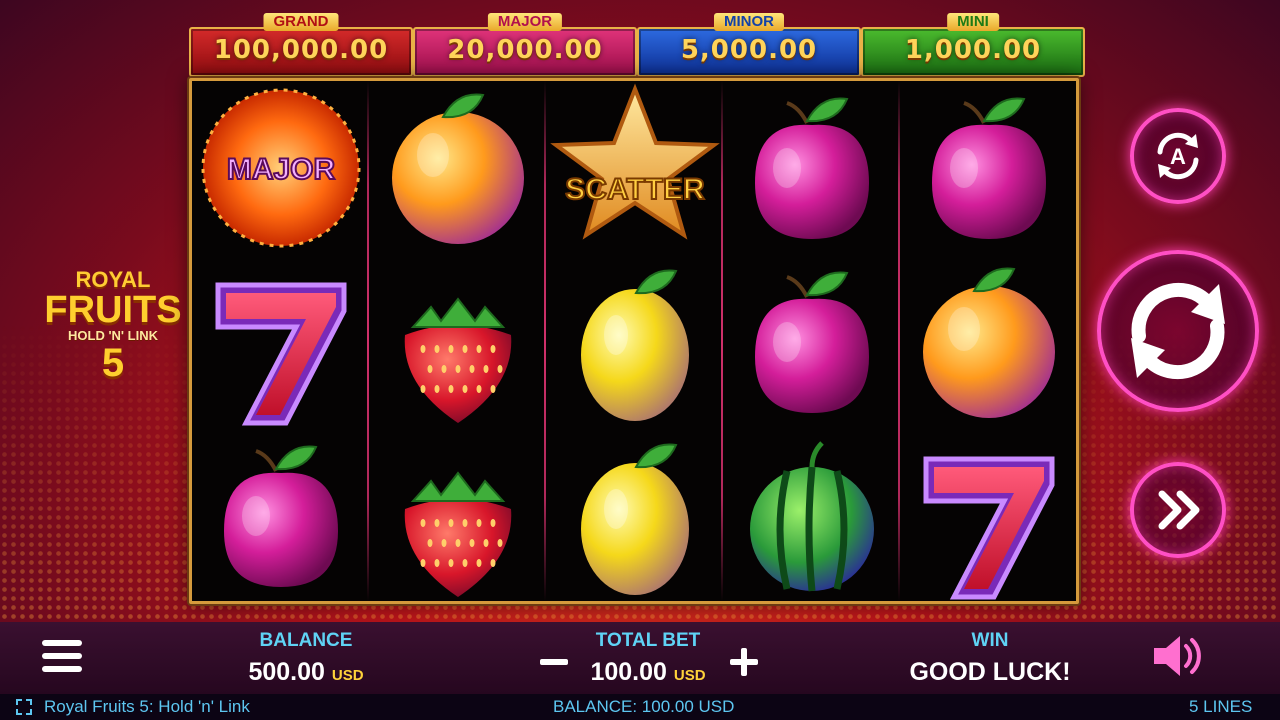 This screenshot has width=1280, height=720. What do you see at coordinates (301, 22) in the screenshot?
I see `jackpot-grand-label: GRAND` at bounding box center [301, 22].